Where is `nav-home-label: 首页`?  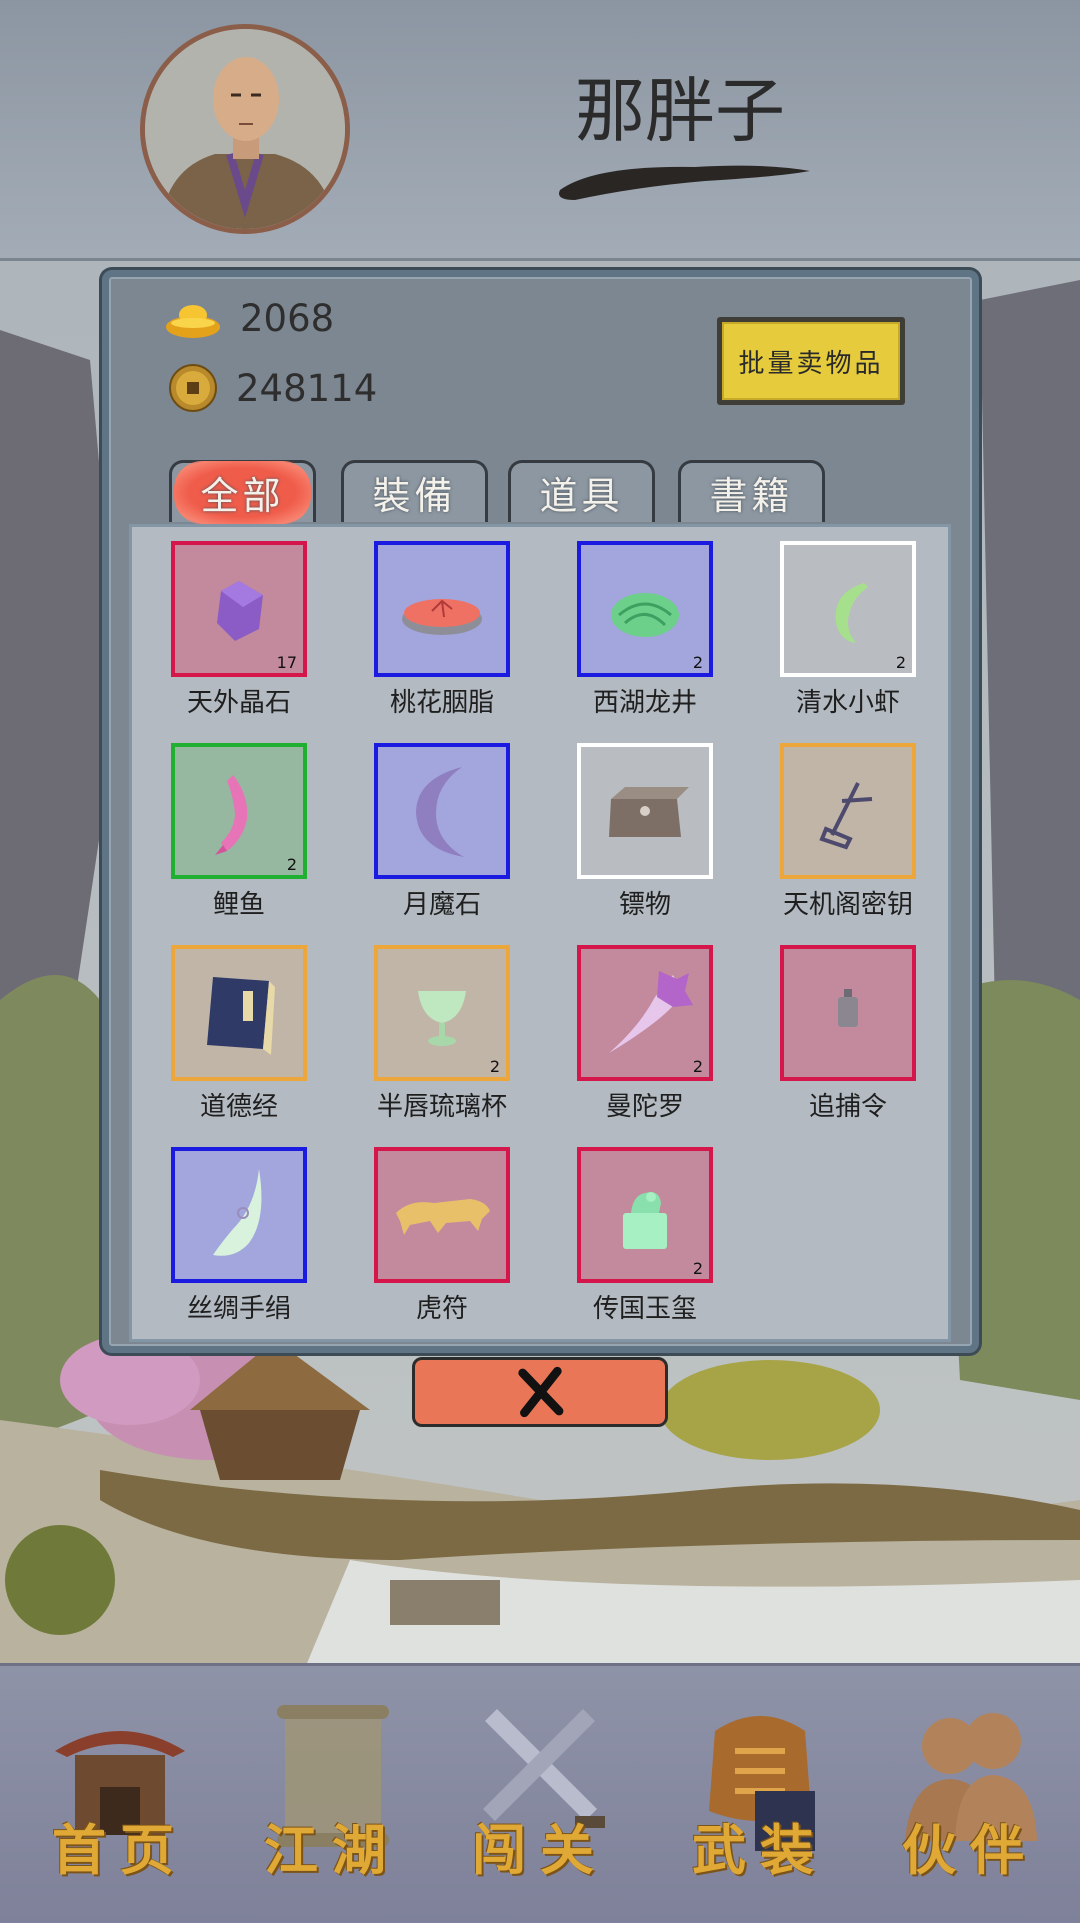
nav-home-label: 首页 is located at coordinates (120, 1850).